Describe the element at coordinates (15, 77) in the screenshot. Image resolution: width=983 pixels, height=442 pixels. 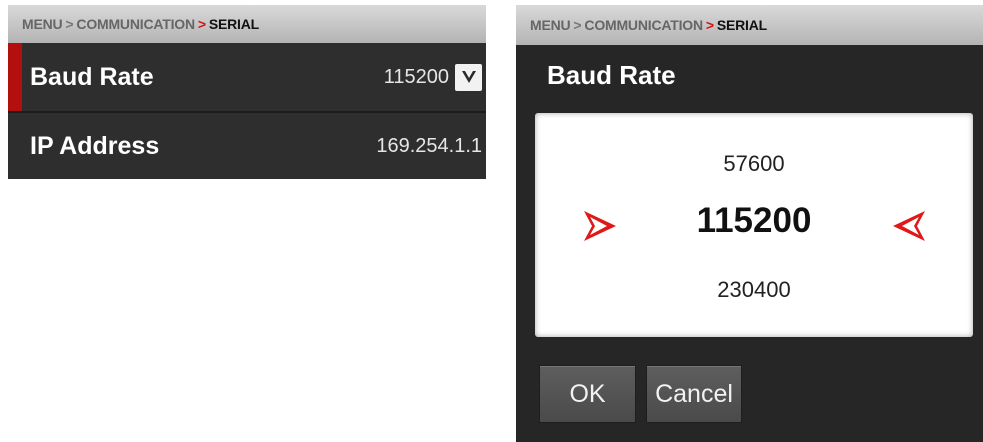
I see `selection-indicator` at that location.